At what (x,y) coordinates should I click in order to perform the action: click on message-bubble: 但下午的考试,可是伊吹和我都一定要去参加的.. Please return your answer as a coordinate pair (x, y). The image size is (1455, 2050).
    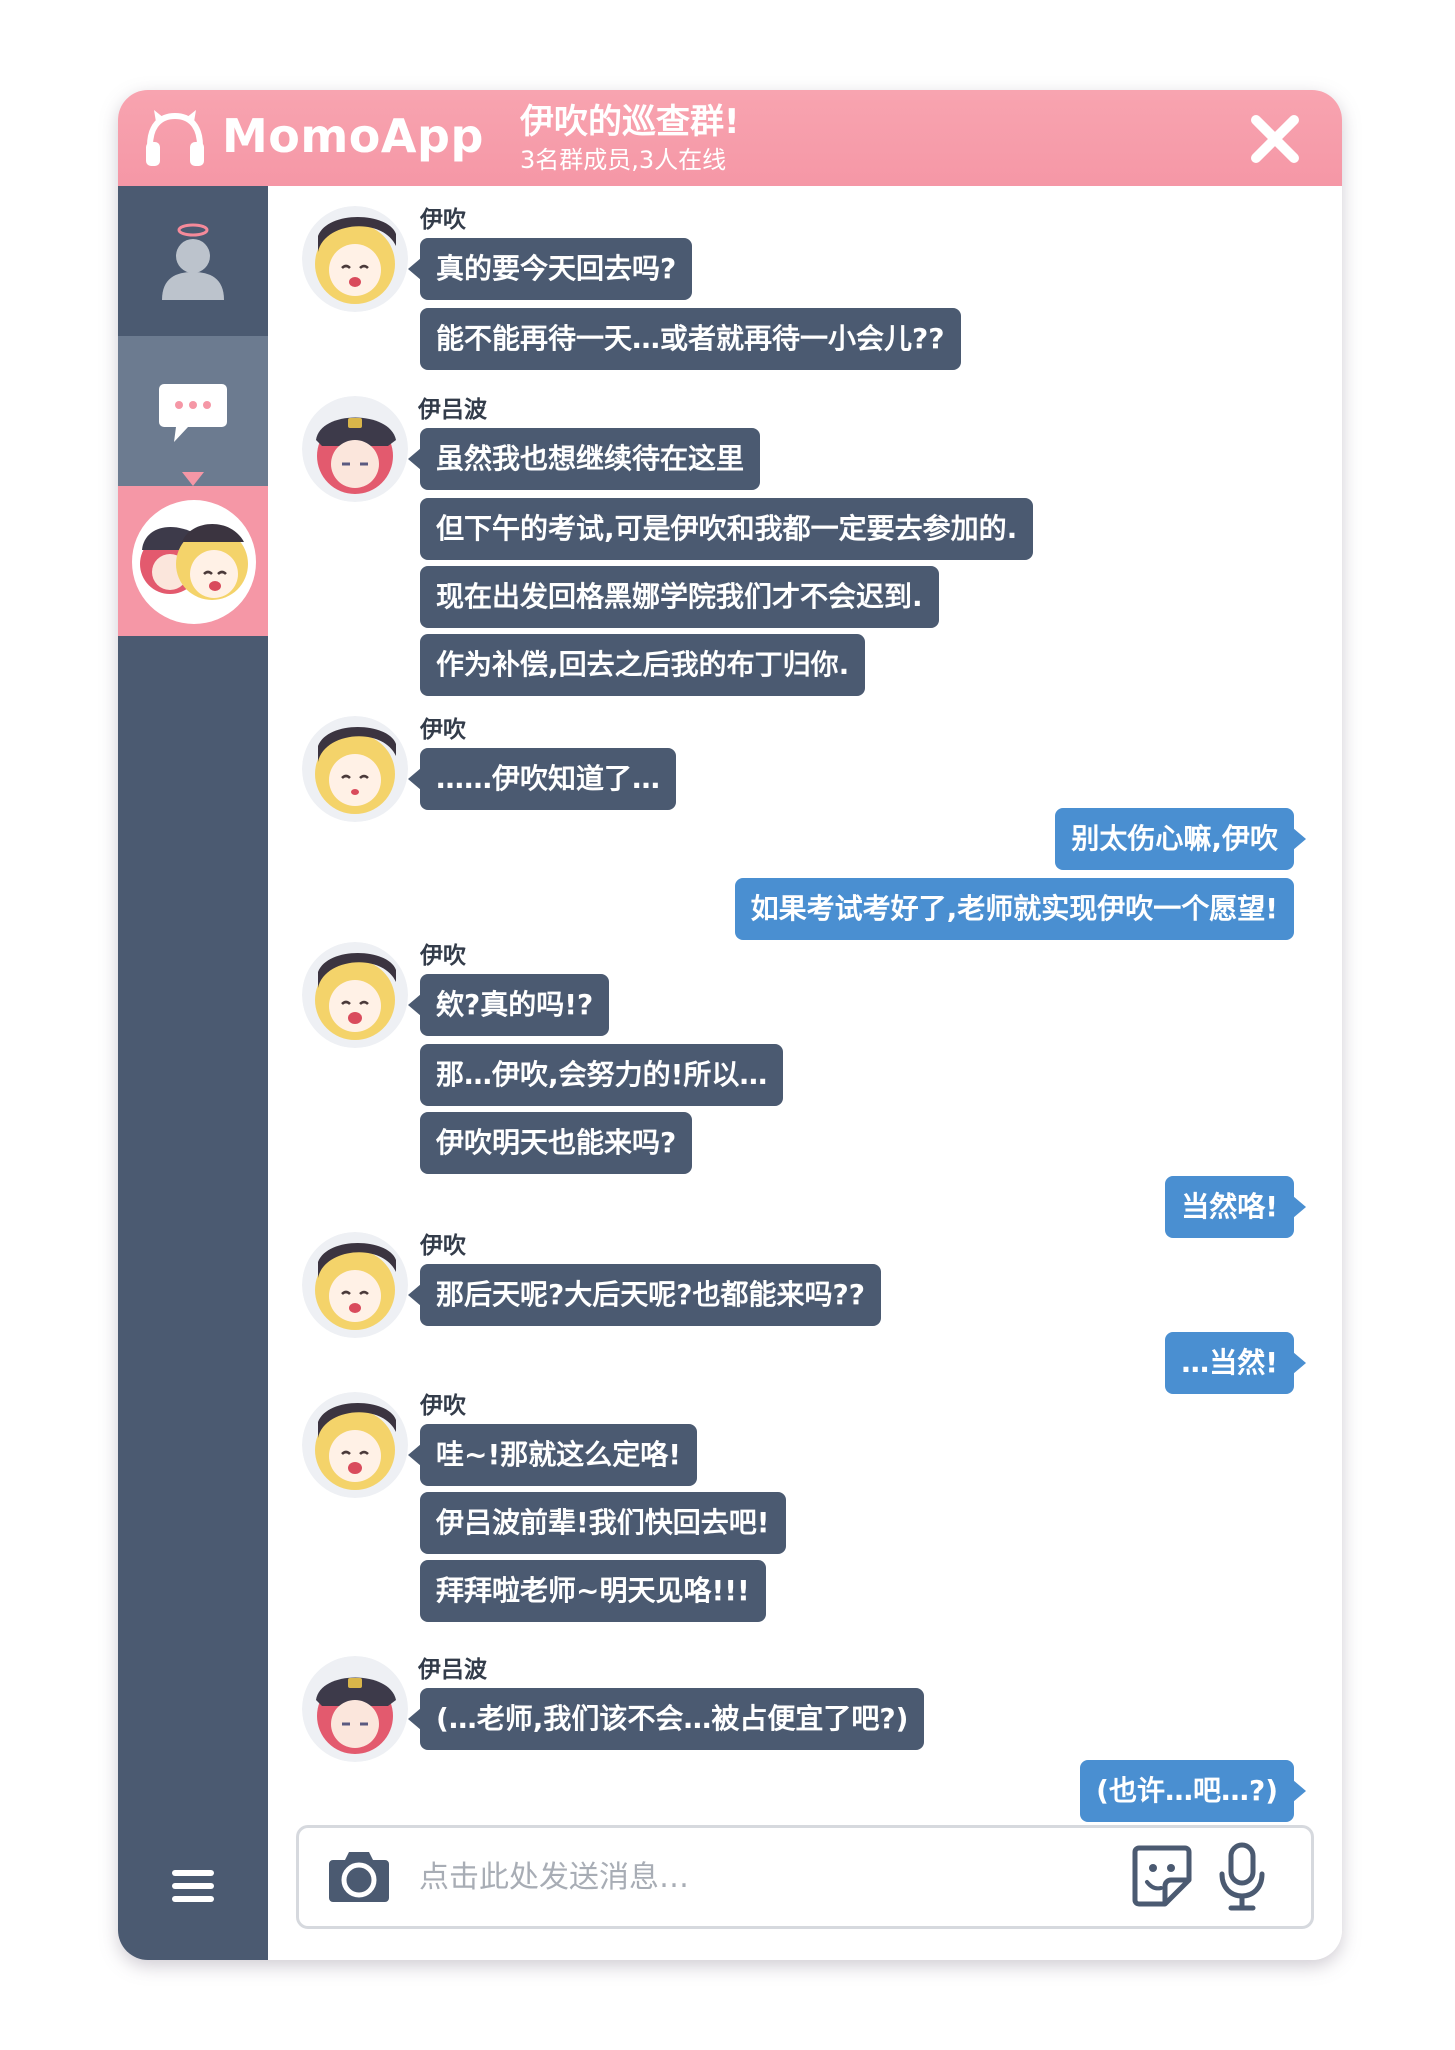
    Looking at the image, I should click on (727, 529).